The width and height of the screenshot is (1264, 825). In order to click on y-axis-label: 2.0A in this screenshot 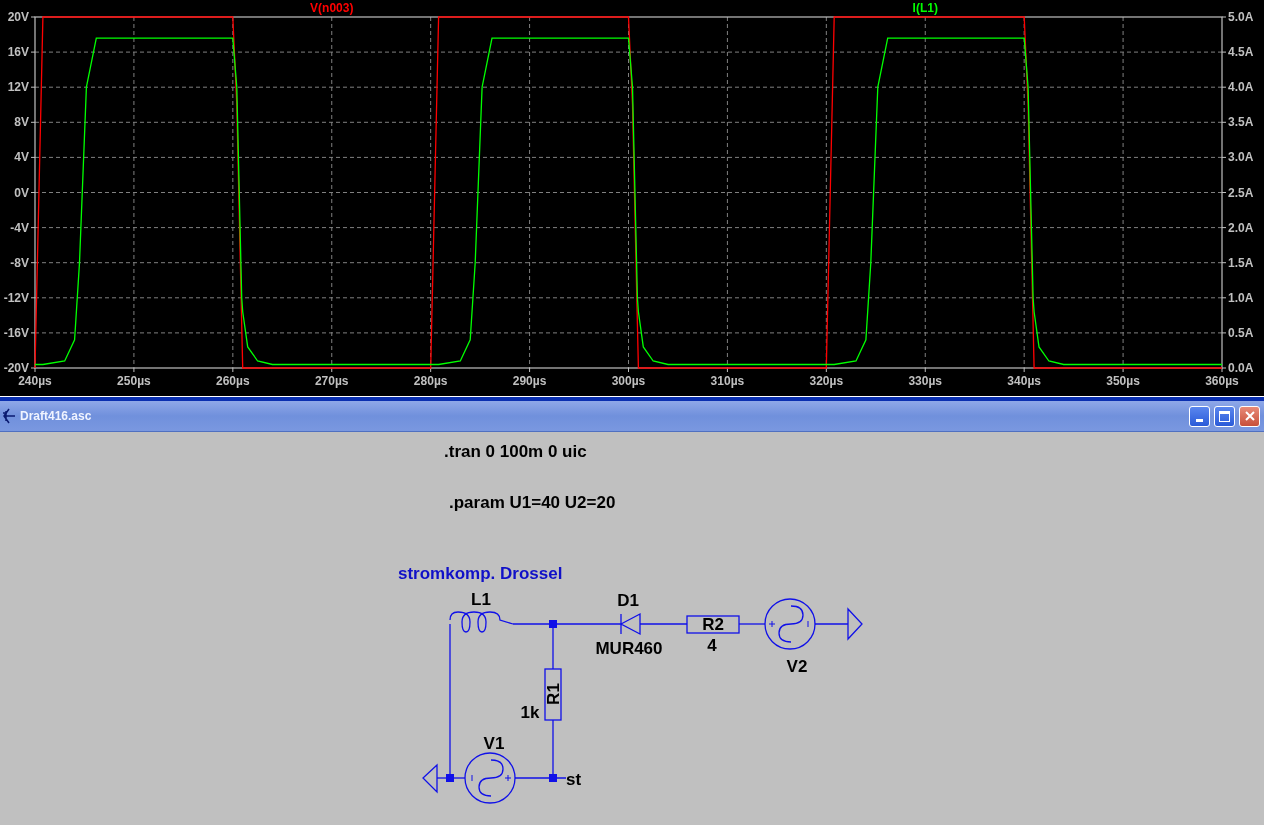, I will do `click(1241, 227)`.